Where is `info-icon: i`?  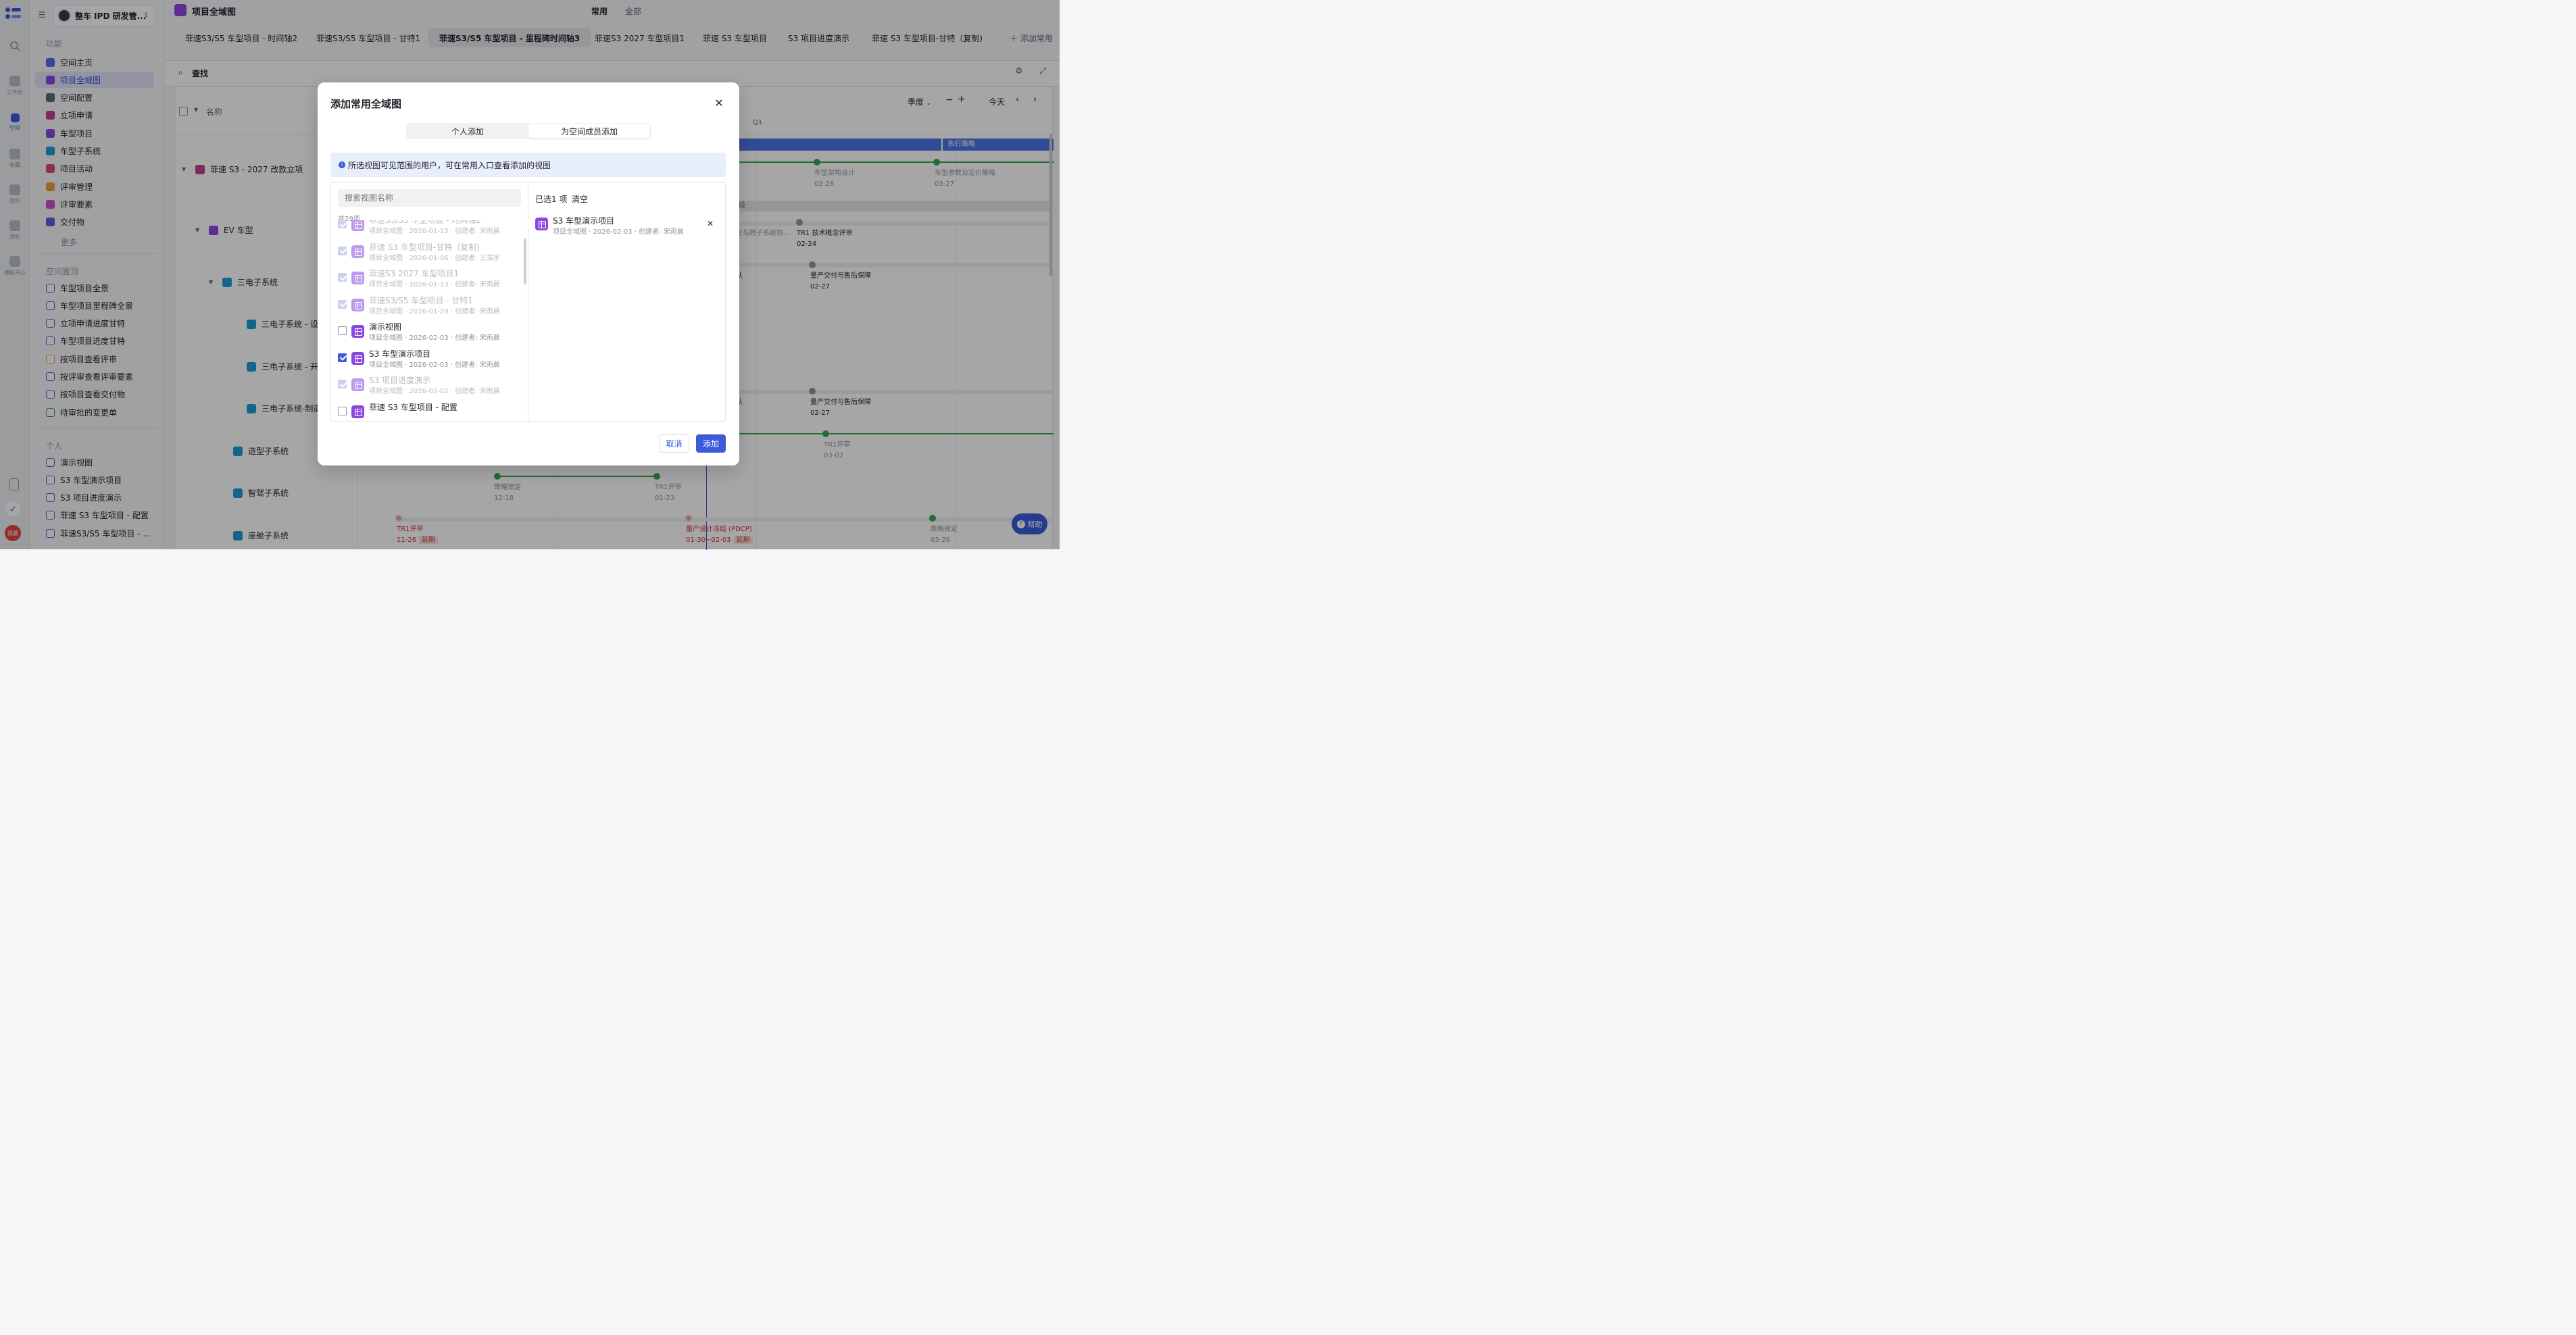 info-icon: i is located at coordinates (342, 164).